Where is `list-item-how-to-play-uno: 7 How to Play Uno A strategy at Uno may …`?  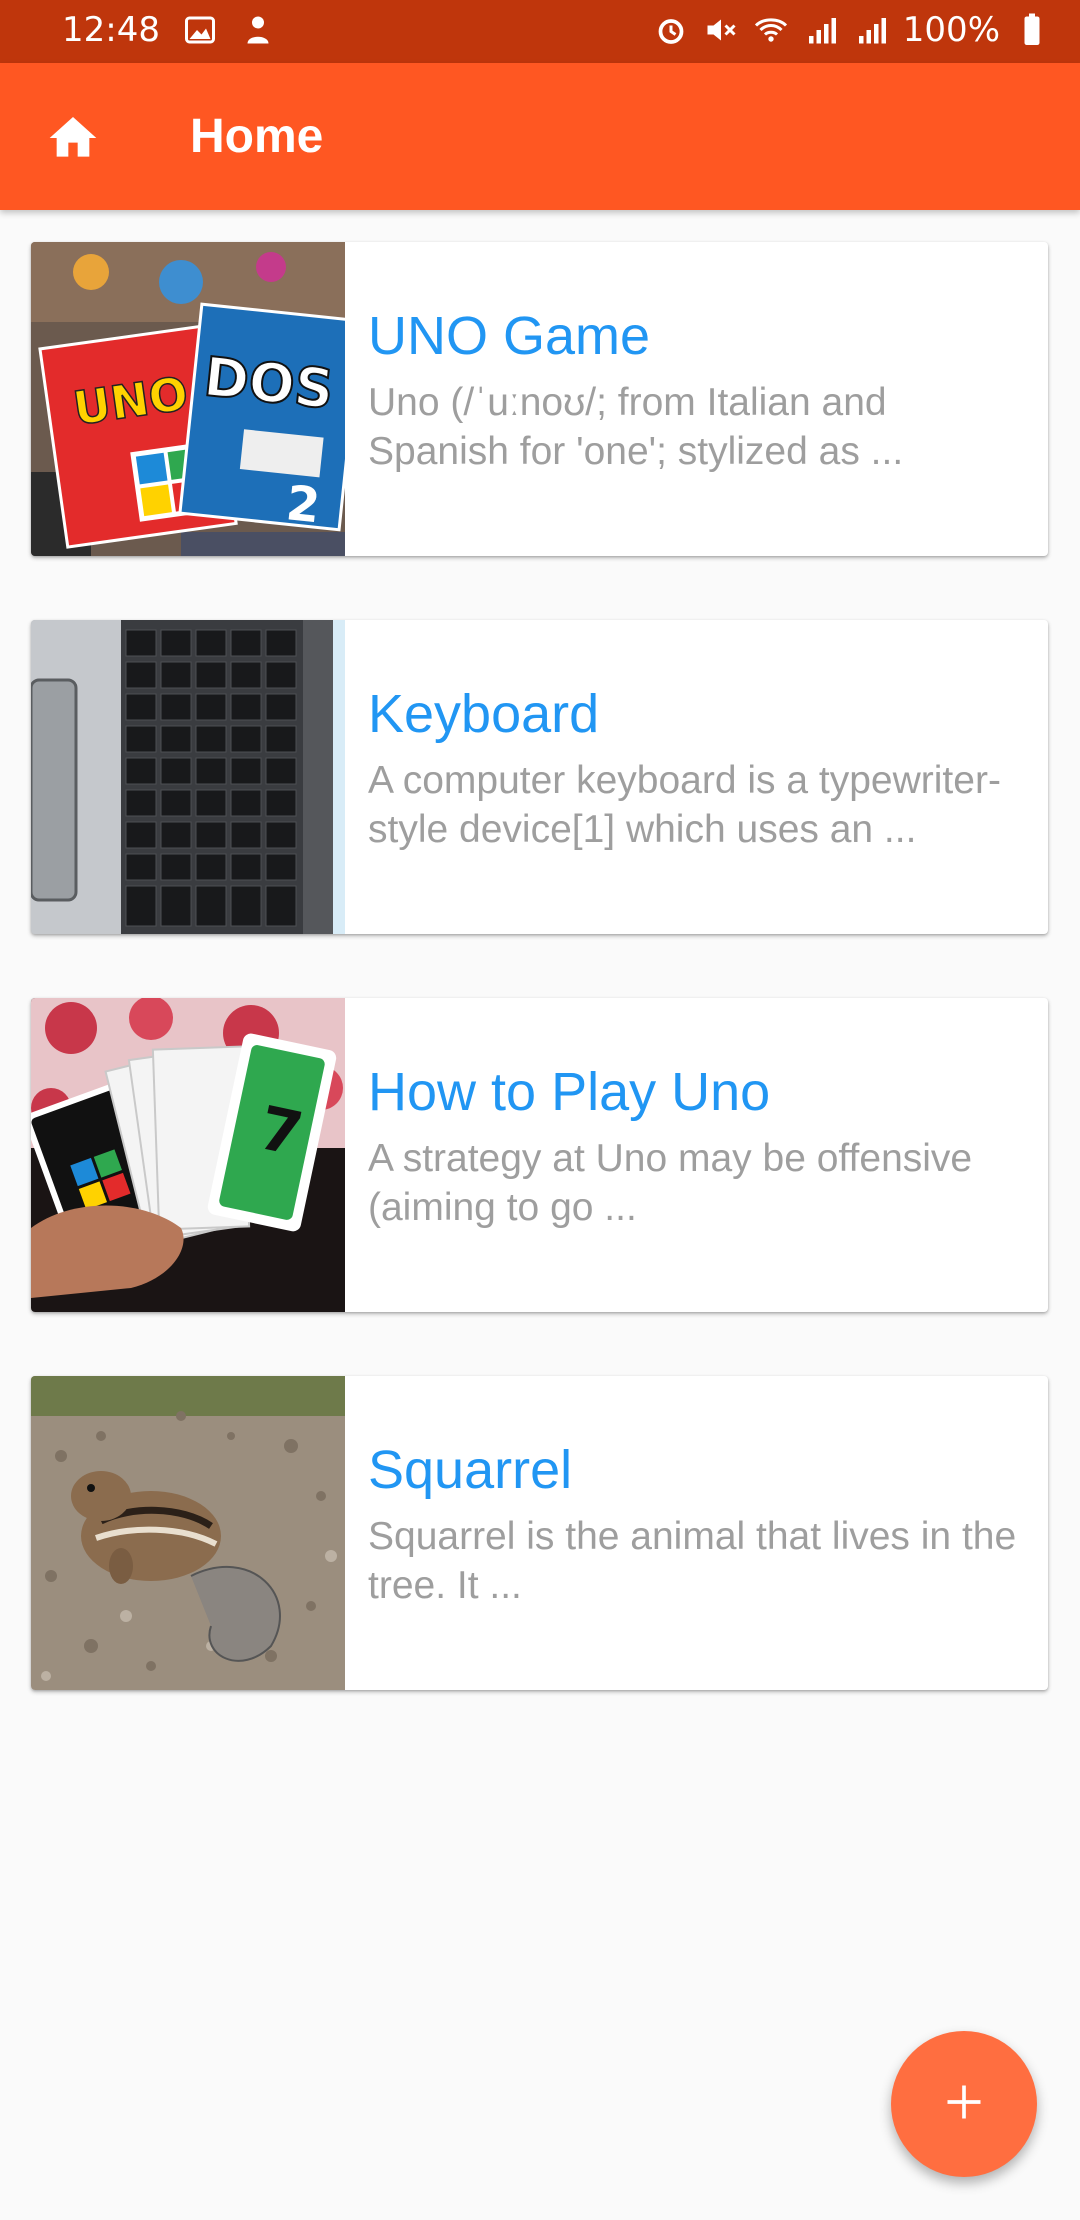
list-item-how-to-play-uno: 7 How to Play Uno A strategy at Uno may … is located at coordinates (539, 1155).